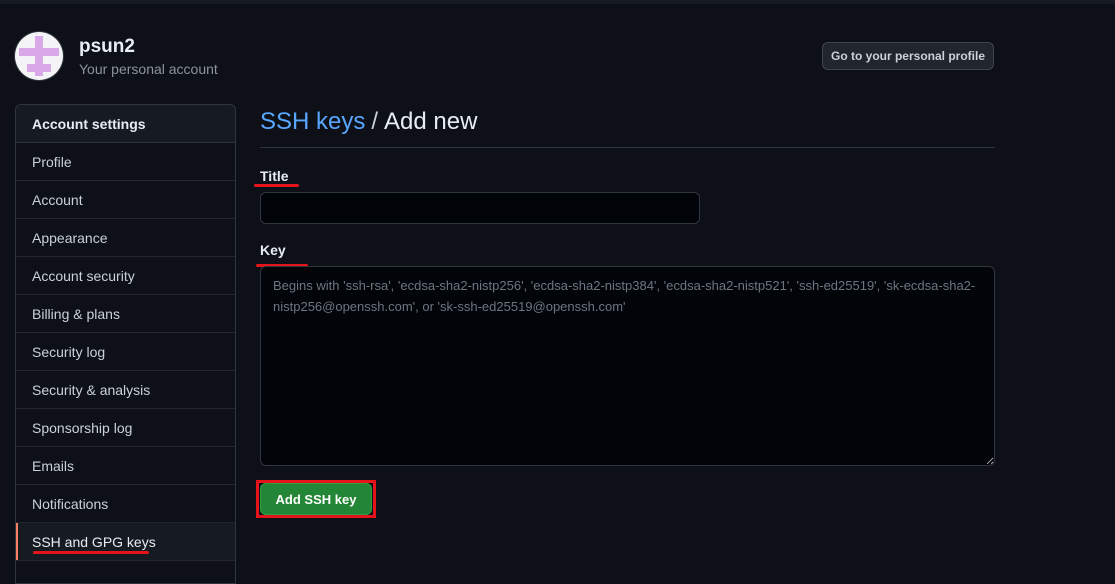 The image size is (1115, 584). I want to click on sidebar-item-notifications: Notifications, so click(125, 504).